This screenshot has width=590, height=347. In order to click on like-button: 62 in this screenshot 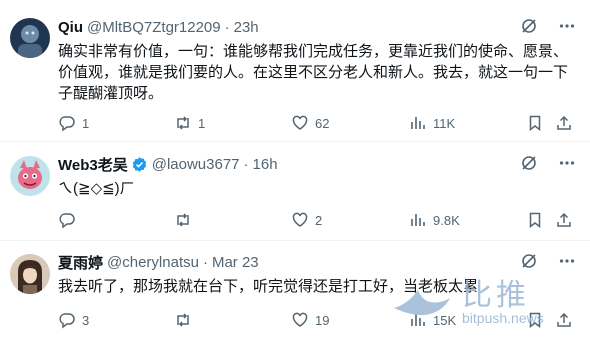, I will do `click(310, 123)`.